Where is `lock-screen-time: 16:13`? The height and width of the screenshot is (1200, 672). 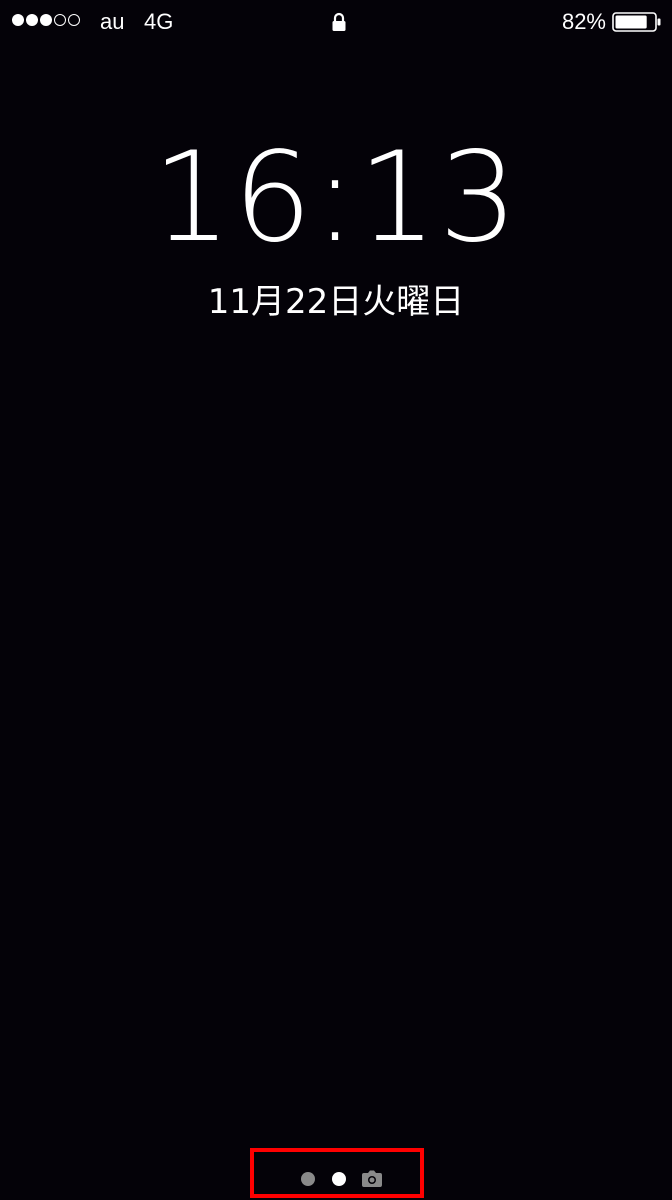 lock-screen-time: 16:13 is located at coordinates (336, 198).